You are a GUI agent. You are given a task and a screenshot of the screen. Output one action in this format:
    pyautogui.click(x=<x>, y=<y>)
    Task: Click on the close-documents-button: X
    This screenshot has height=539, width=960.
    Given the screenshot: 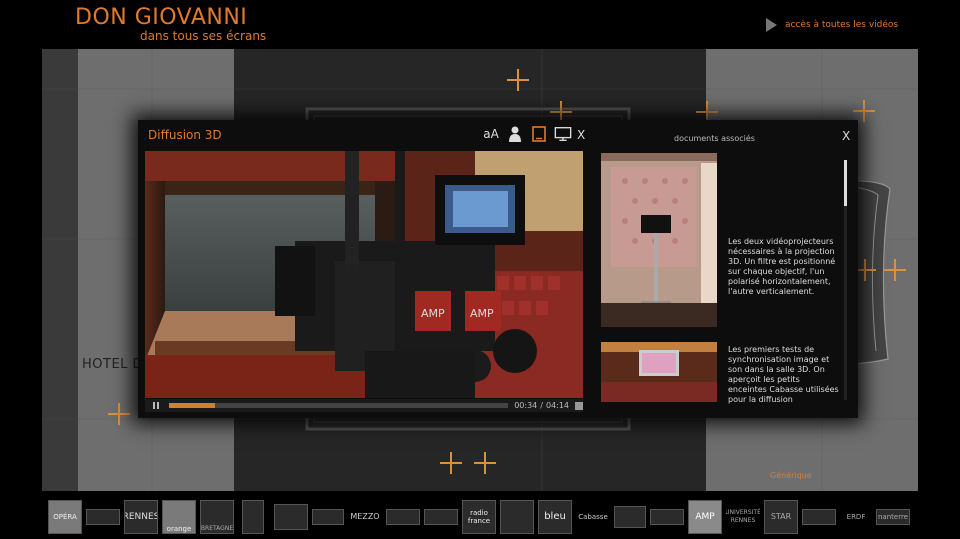 What is the action you would take?
    pyautogui.click(x=846, y=136)
    